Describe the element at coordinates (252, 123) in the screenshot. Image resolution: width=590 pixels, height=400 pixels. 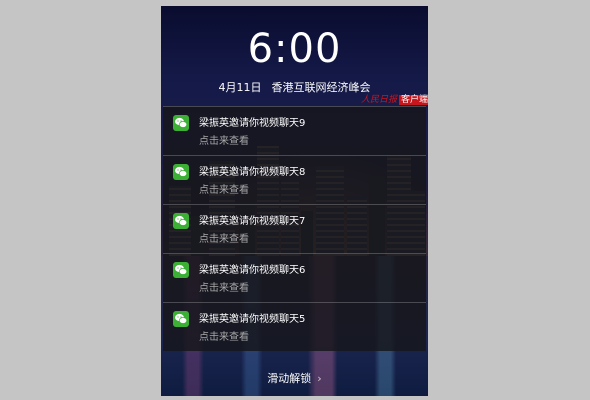
I see `notification-title: 梁振英邀请你视频聊天9` at that location.